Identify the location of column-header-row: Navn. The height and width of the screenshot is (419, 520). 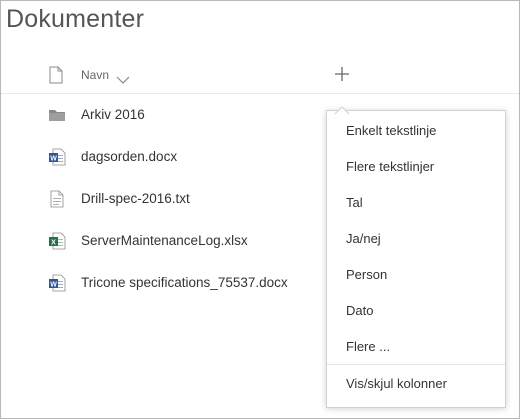
(260, 78).